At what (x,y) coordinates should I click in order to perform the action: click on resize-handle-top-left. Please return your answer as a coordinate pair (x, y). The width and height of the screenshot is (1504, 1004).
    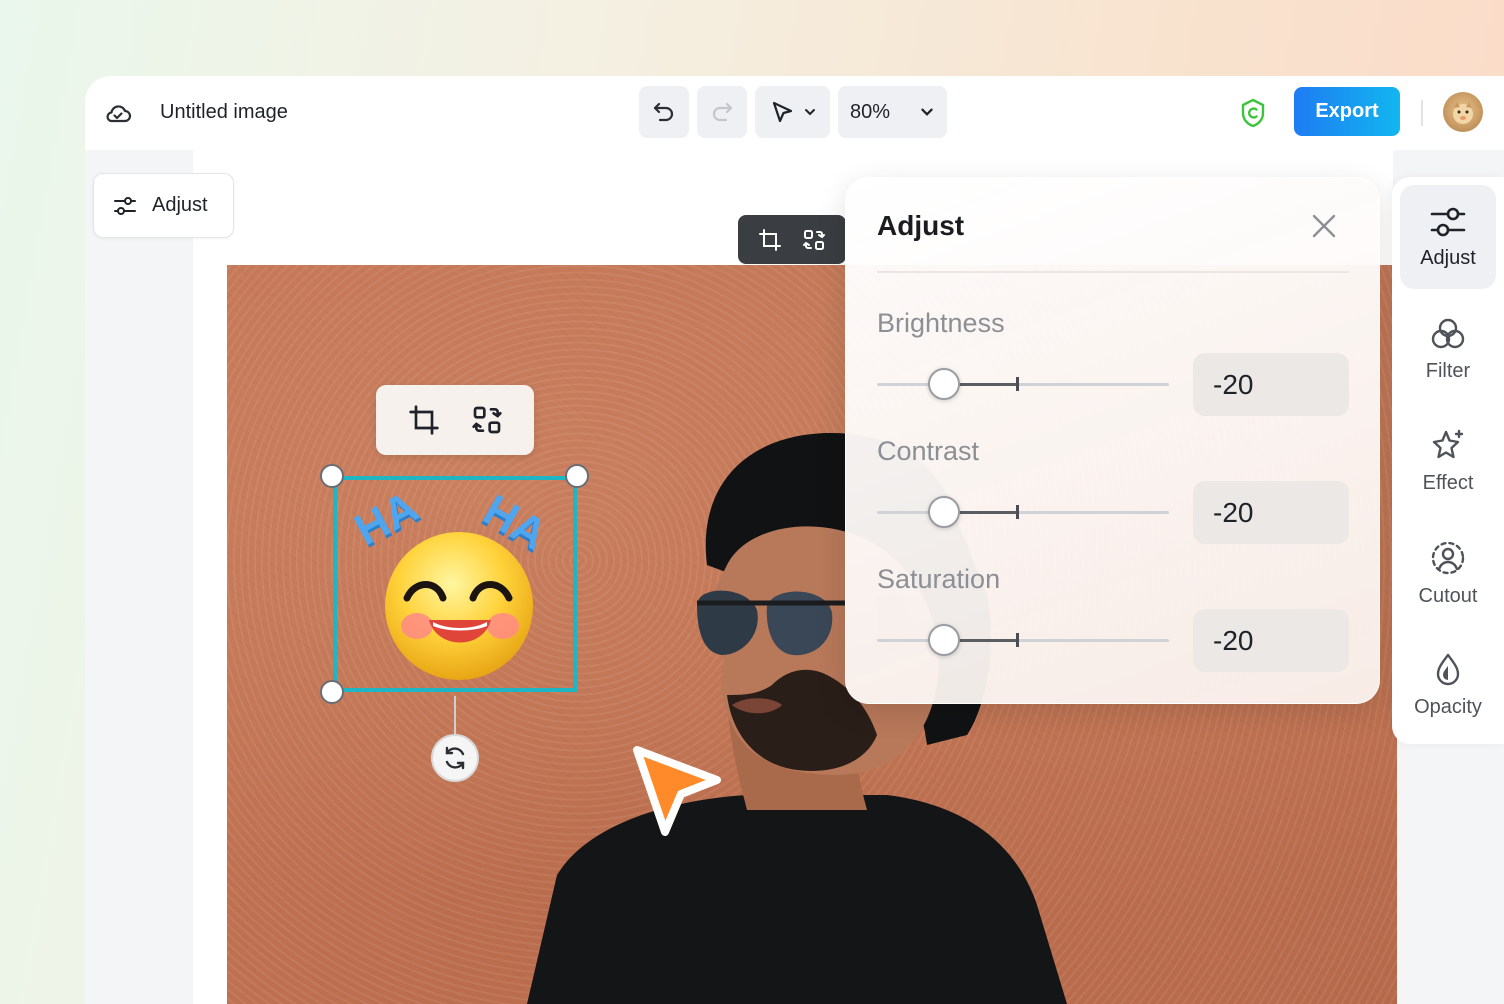
    Looking at the image, I should click on (332, 476).